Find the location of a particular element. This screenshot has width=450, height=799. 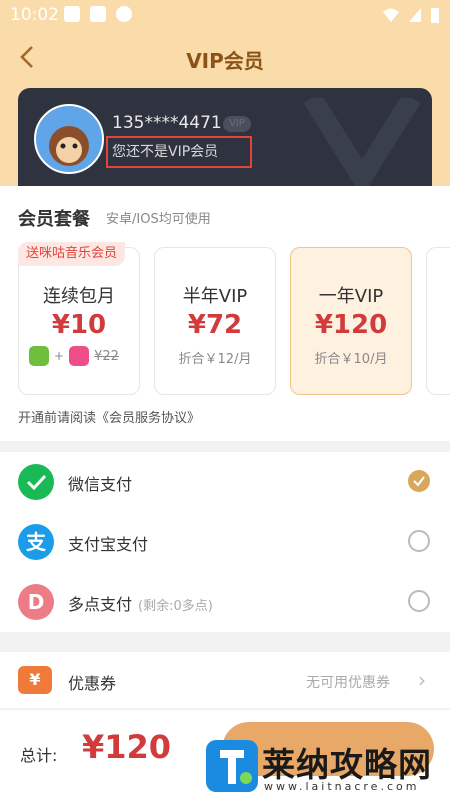

page-title: VIP会员 is located at coordinates (225, 61).